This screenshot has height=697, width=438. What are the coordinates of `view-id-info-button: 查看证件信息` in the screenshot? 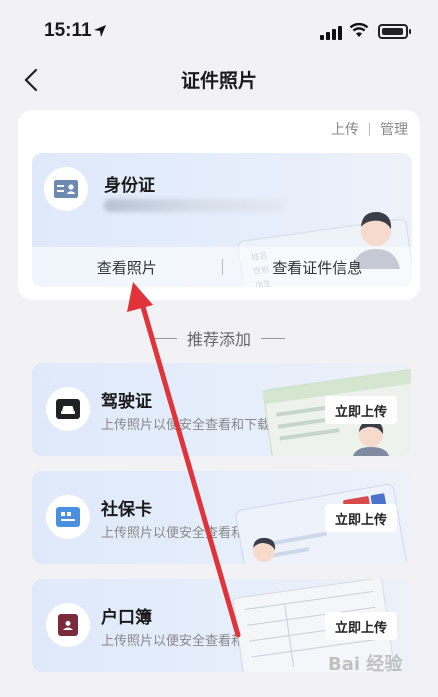 It's located at (318, 267).